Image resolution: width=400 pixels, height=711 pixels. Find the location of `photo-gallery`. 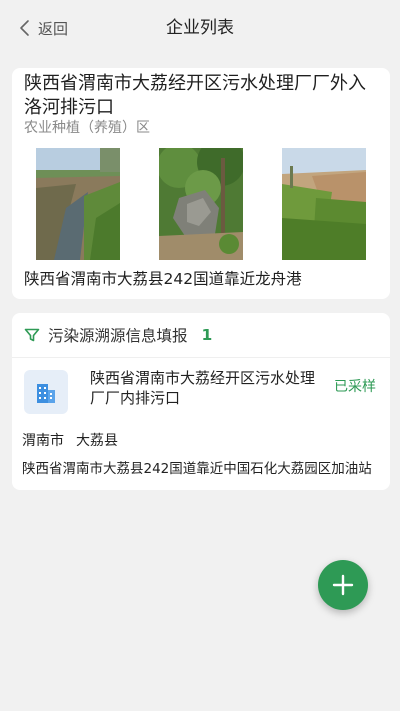

photo-gallery is located at coordinates (201, 204).